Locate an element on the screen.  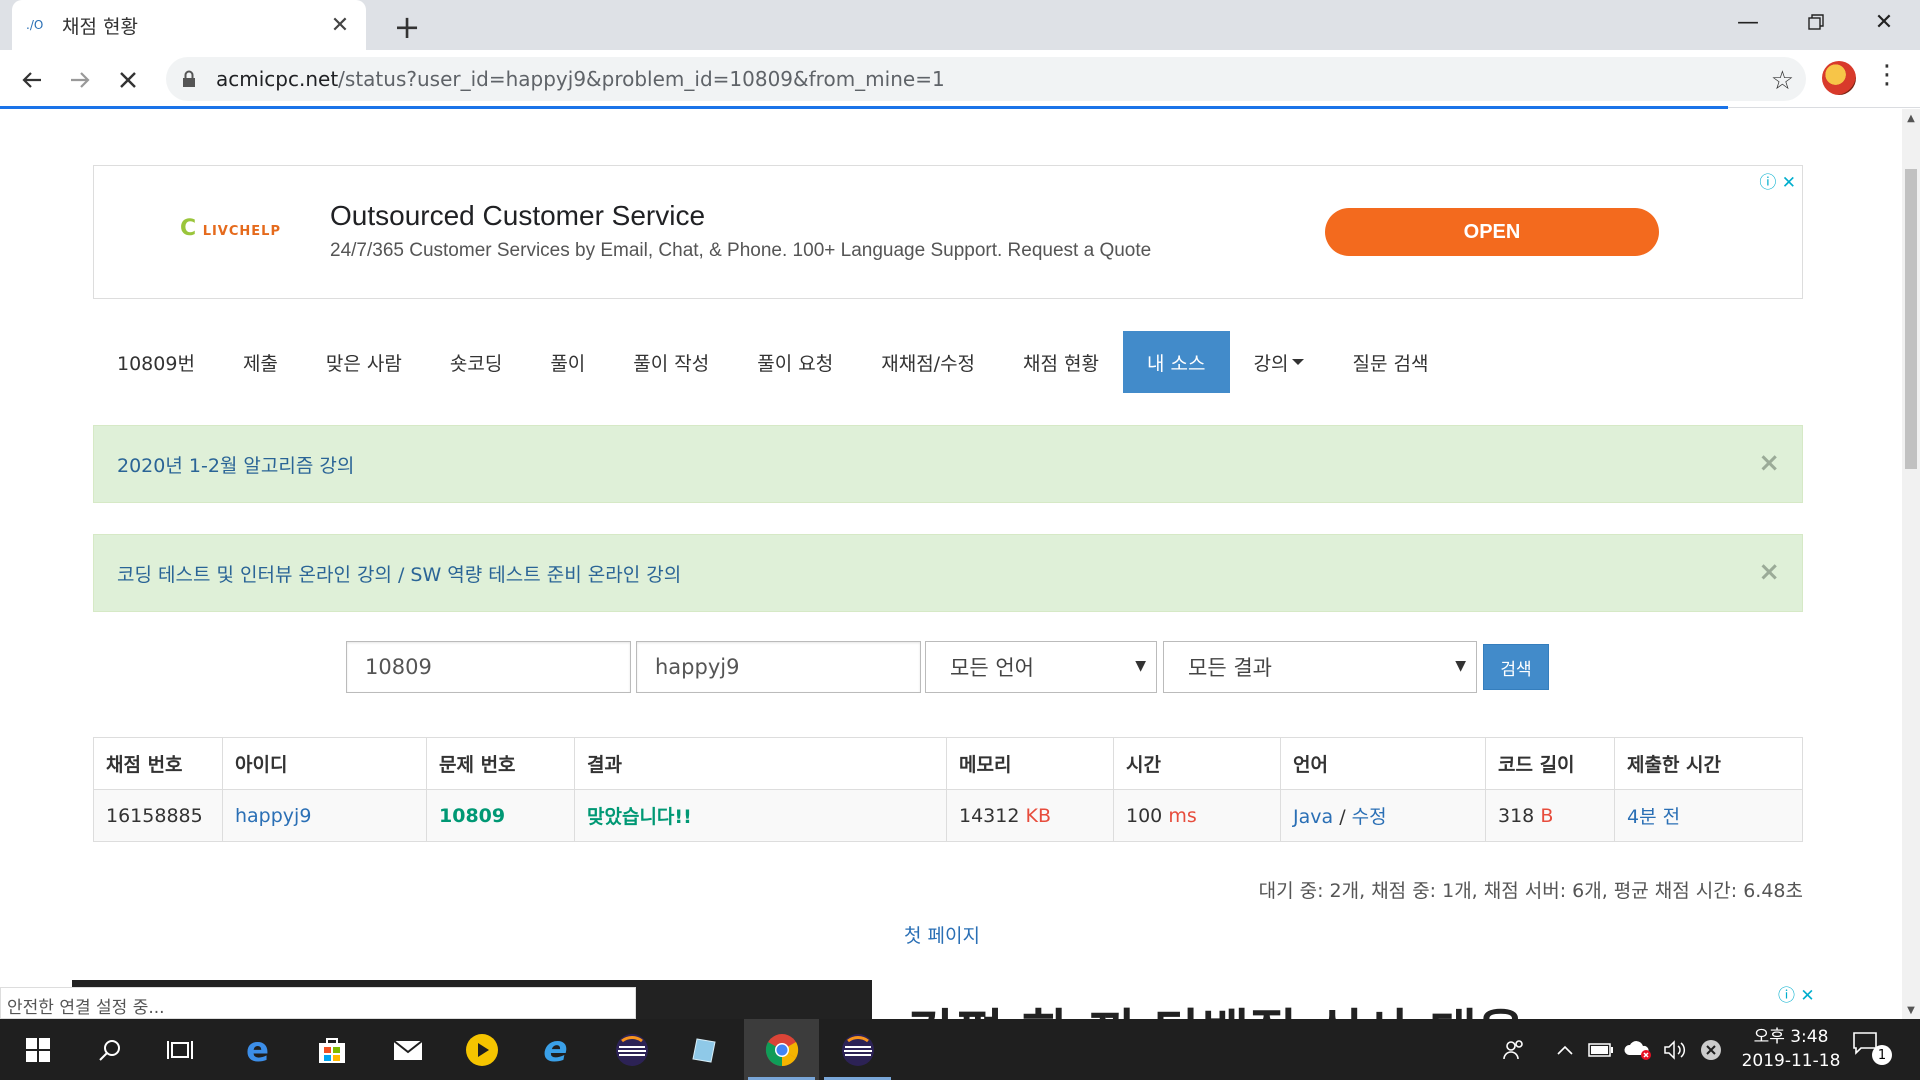
chevron-up-icon is located at coordinates (1565, 1049).